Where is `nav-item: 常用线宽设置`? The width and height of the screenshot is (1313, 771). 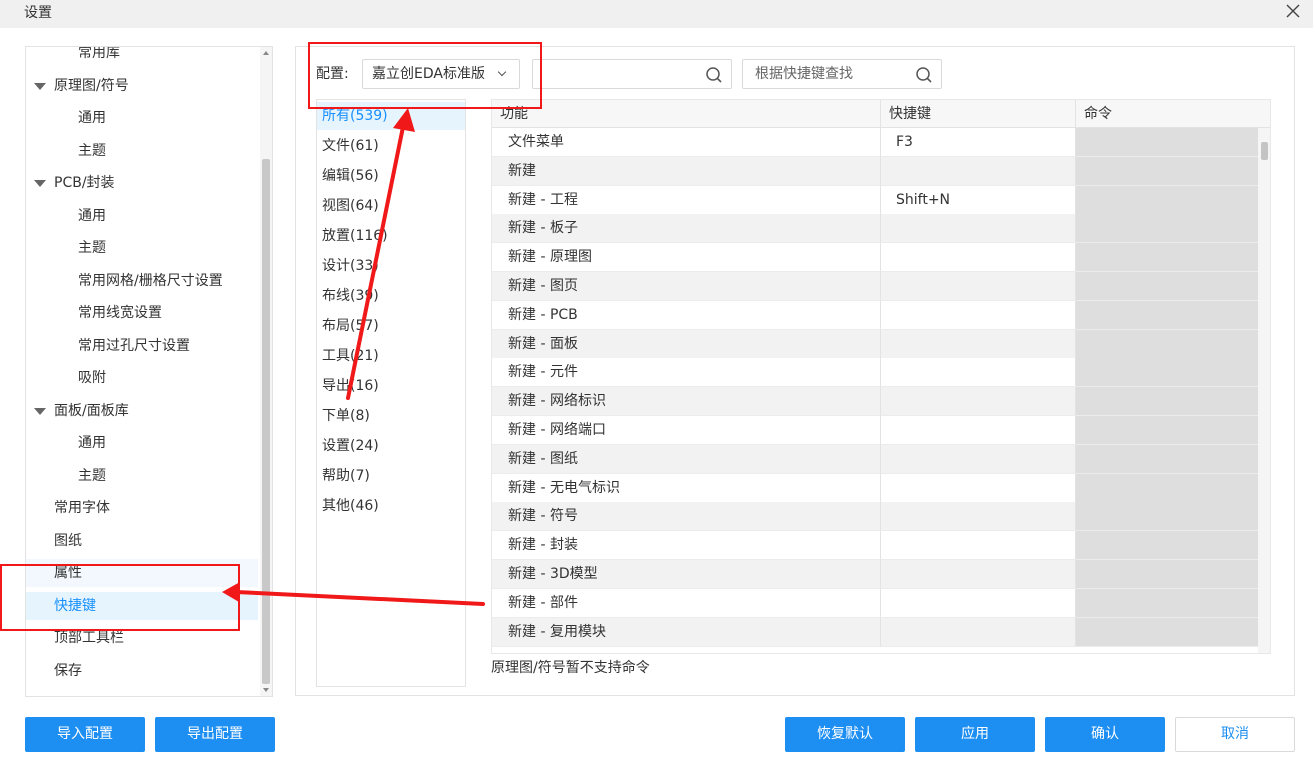 nav-item: 常用线宽设置 is located at coordinates (142, 313).